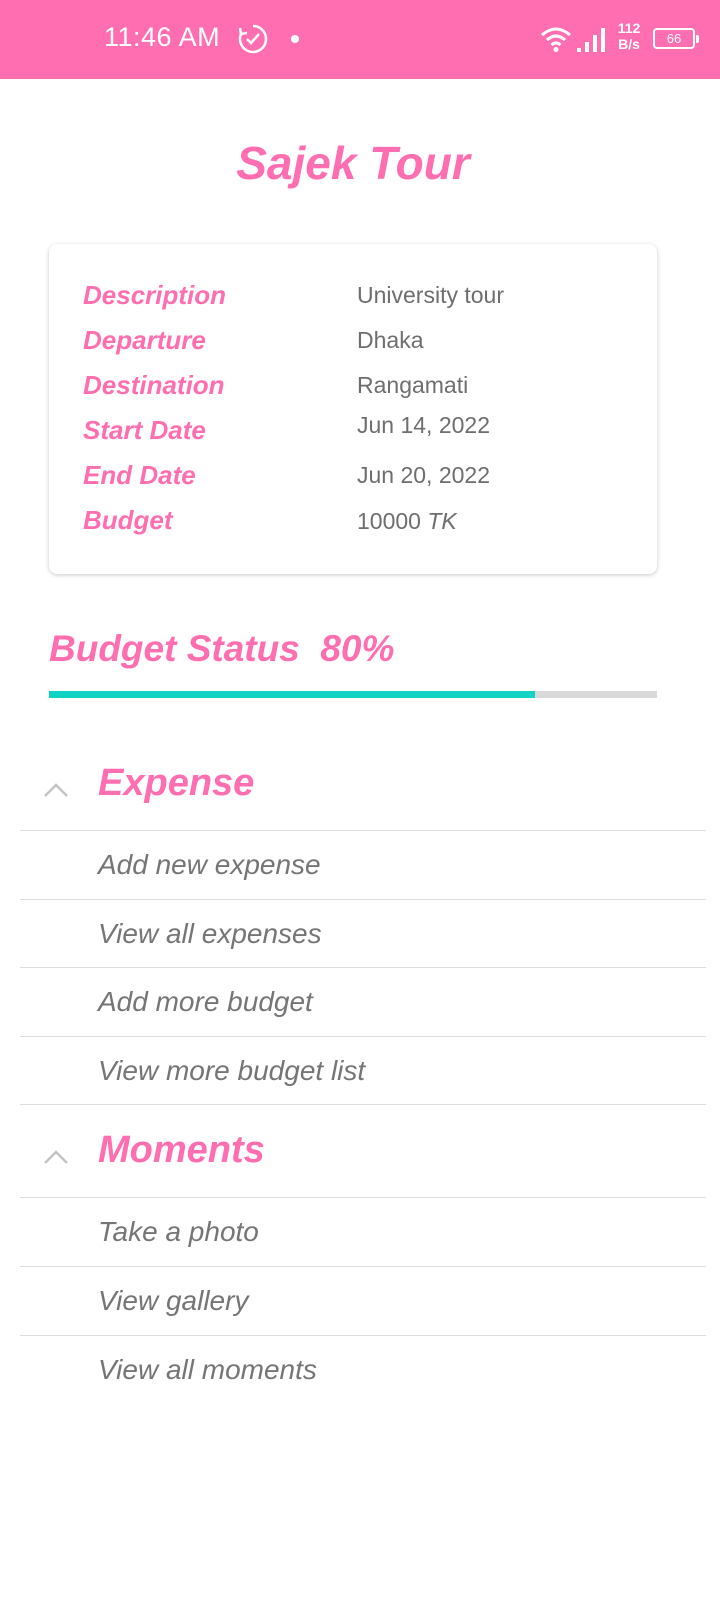 Image resolution: width=720 pixels, height=1600 pixels. Describe the element at coordinates (363, 934) in the screenshot. I see `view-all-expenses-item: View all expenses` at that location.